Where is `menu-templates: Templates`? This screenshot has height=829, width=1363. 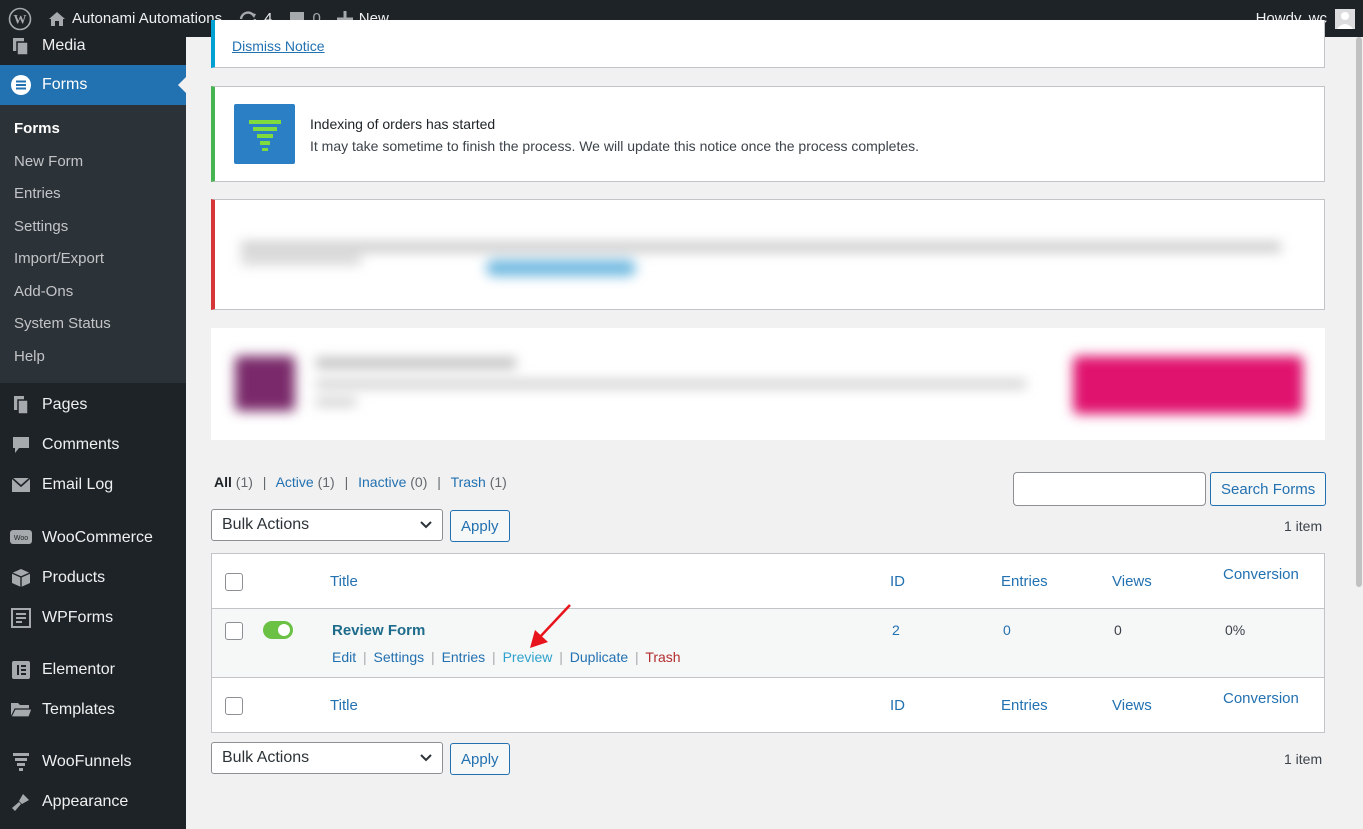 menu-templates: Templates is located at coordinates (93, 710).